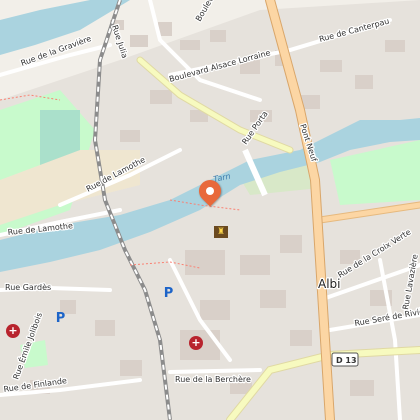  Describe the element at coordinates (346, 360) in the screenshot. I see `road-shield-label: D 13` at that location.